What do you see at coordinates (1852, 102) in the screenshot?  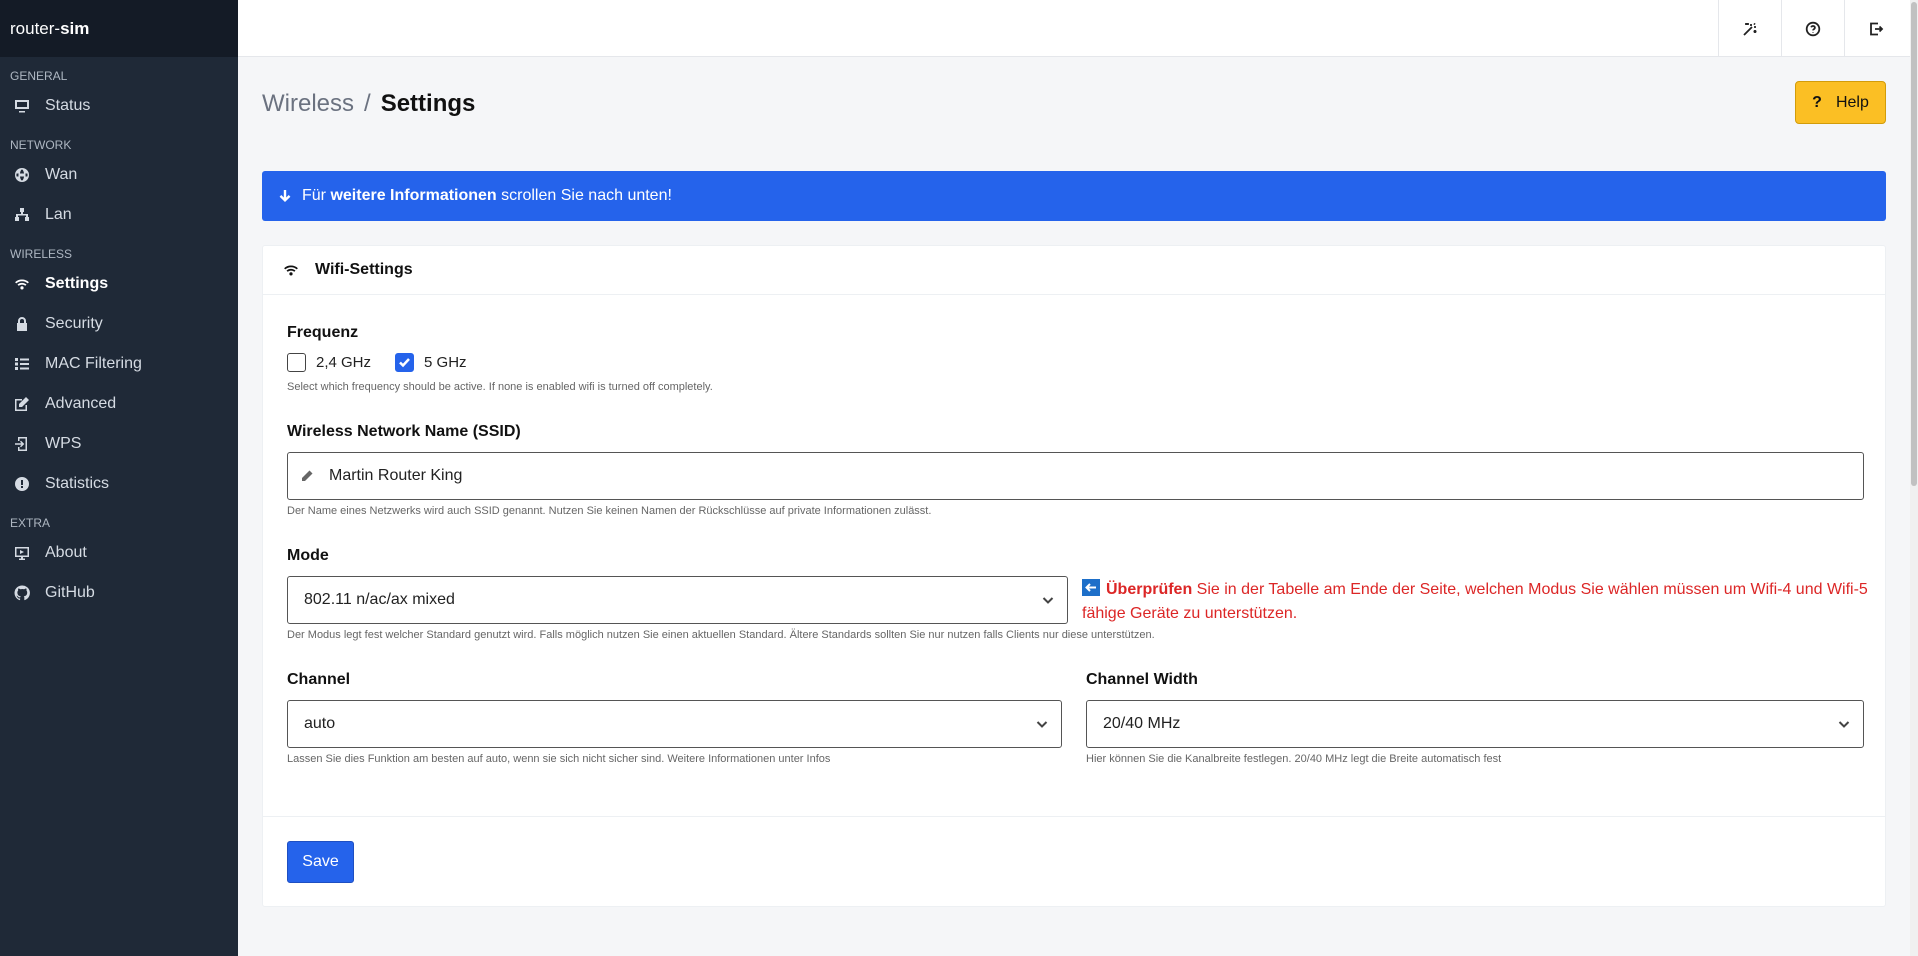 I see `help-button-label: Help` at bounding box center [1852, 102].